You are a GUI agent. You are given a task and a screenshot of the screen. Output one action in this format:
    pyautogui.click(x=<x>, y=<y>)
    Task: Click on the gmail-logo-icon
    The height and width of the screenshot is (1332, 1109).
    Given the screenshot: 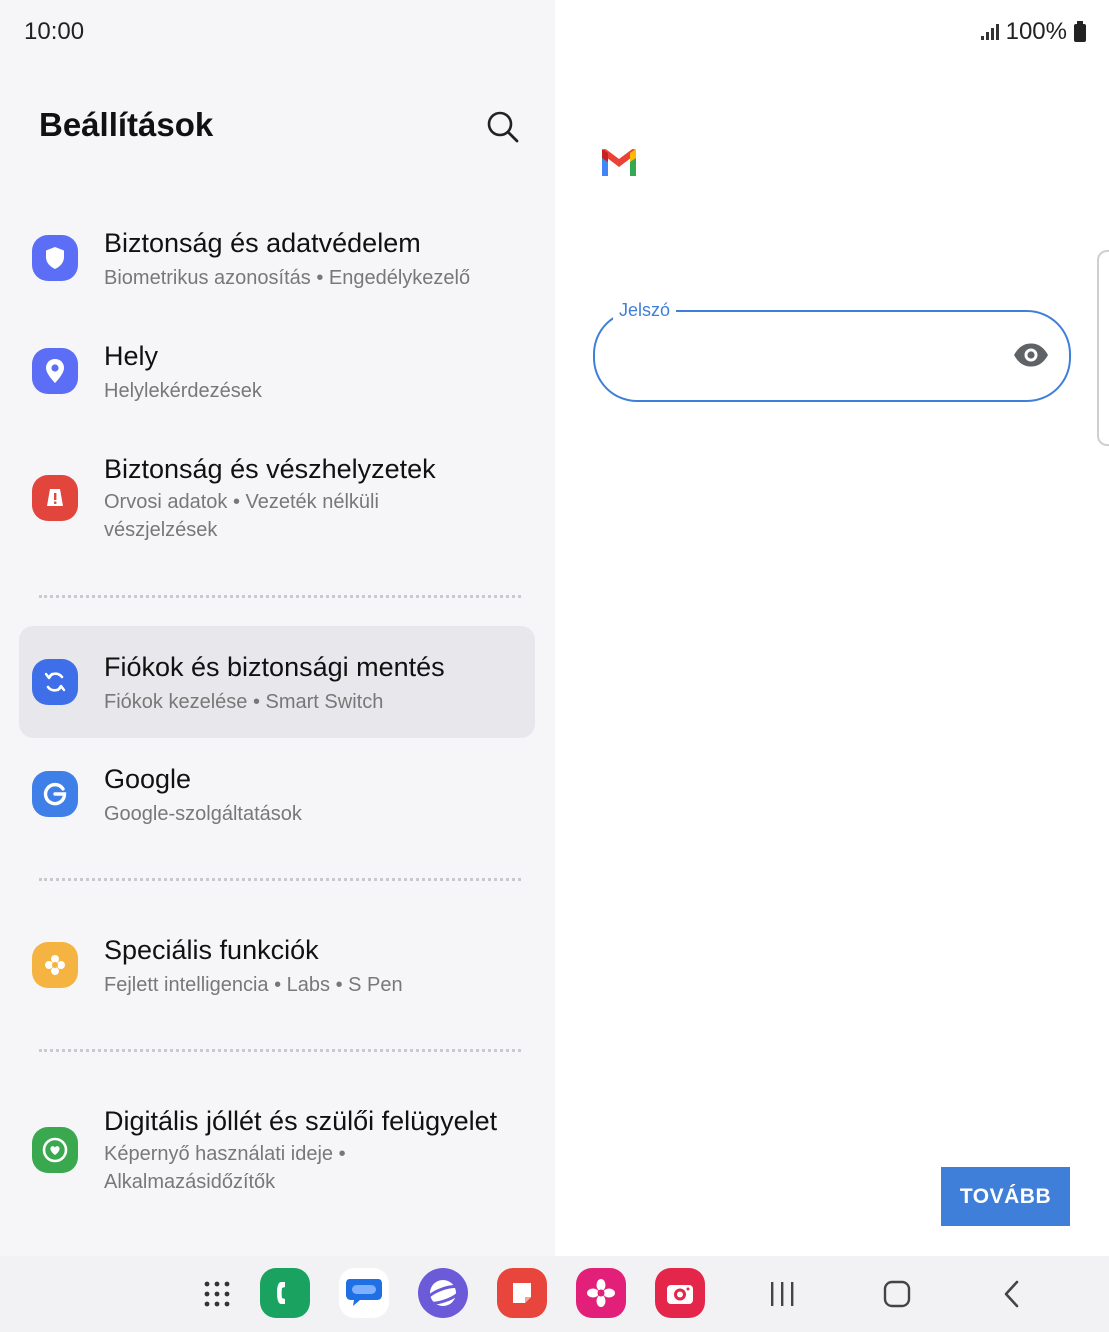 What is the action you would take?
    pyautogui.click(x=619, y=162)
    